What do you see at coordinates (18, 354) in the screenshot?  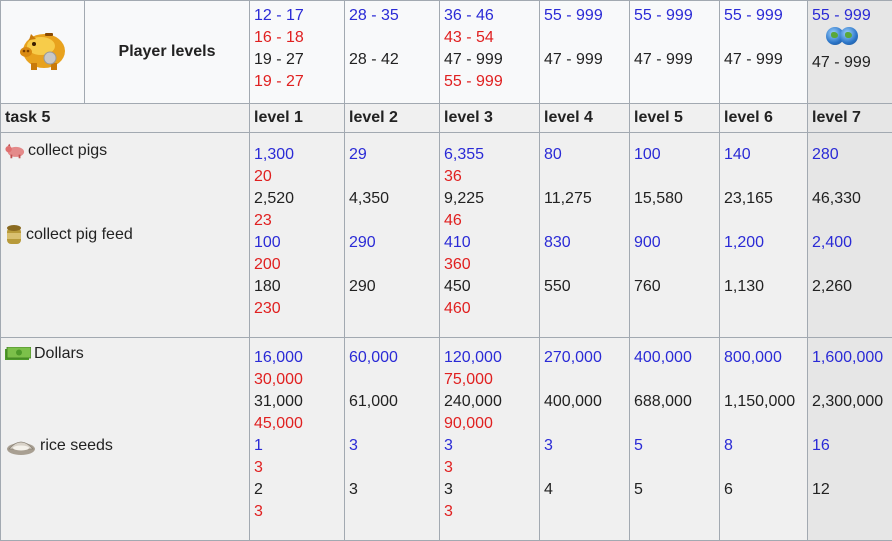 I see `dollar-icon` at bounding box center [18, 354].